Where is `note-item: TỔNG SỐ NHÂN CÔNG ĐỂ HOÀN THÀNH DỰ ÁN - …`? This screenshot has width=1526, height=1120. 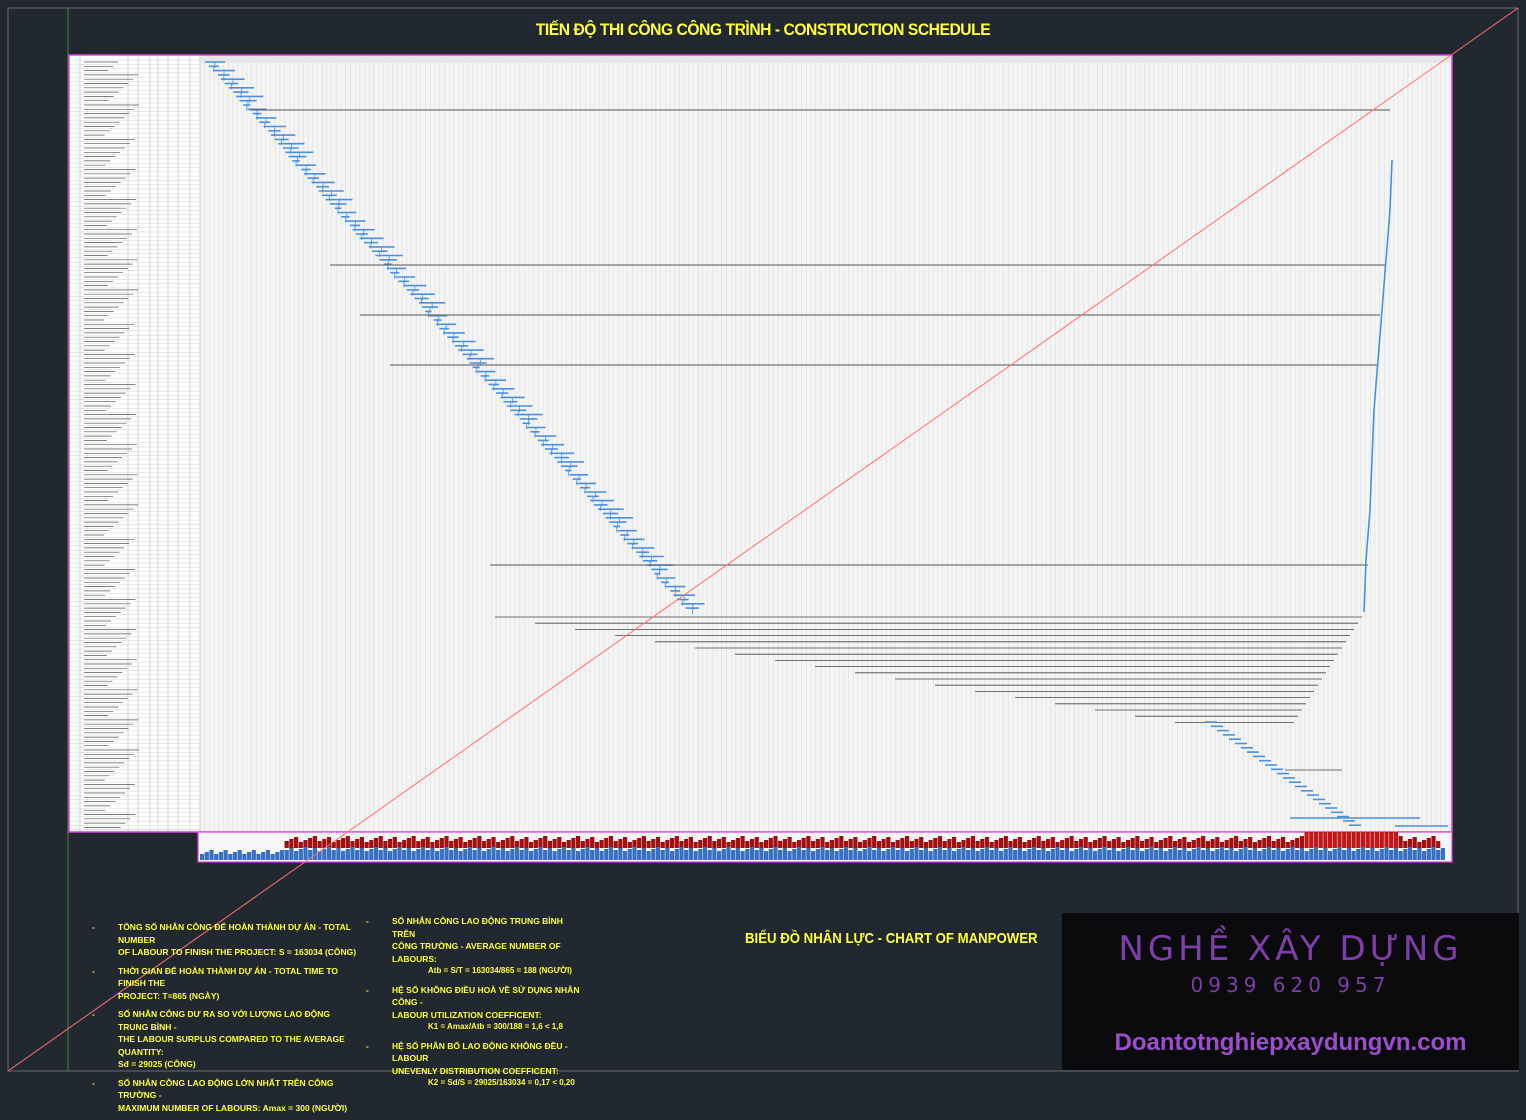
note-item: TỔNG SỐ NHÂN CÔNG ĐỂ HOÀN THÀNH DỰ ÁN - … is located at coordinates (227, 940).